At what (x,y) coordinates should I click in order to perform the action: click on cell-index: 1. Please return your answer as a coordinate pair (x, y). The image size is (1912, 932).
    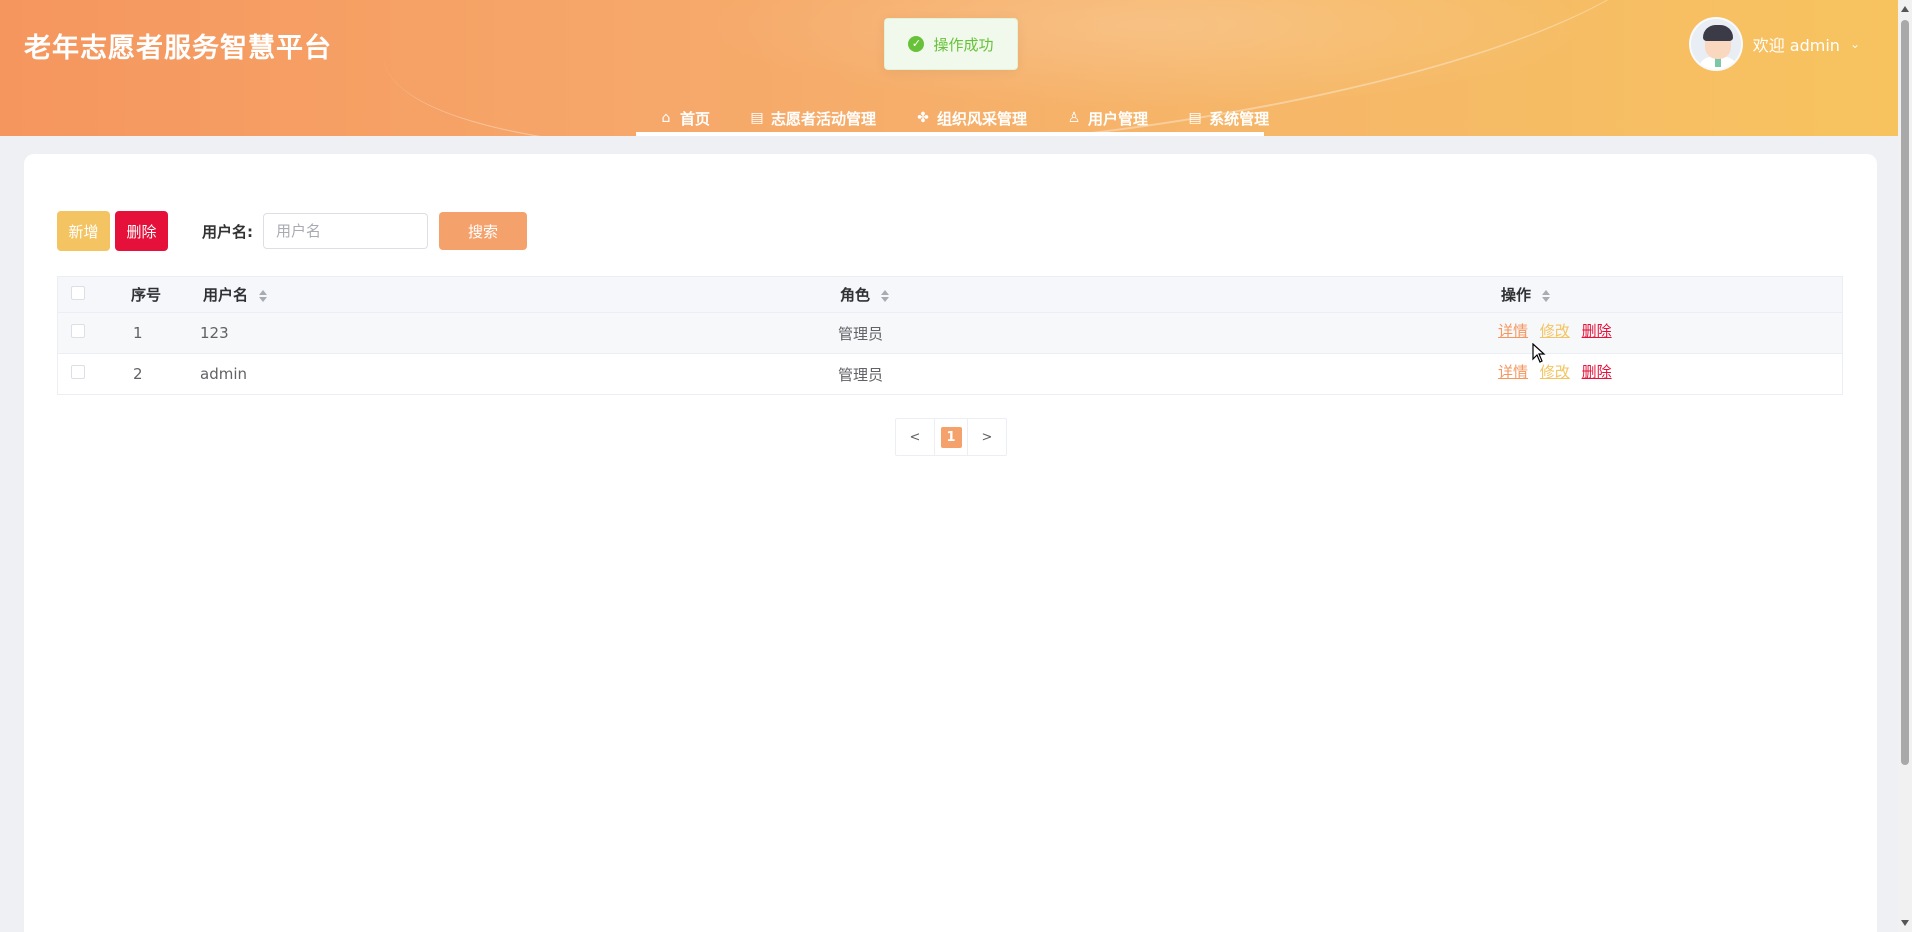
    Looking at the image, I should click on (138, 333).